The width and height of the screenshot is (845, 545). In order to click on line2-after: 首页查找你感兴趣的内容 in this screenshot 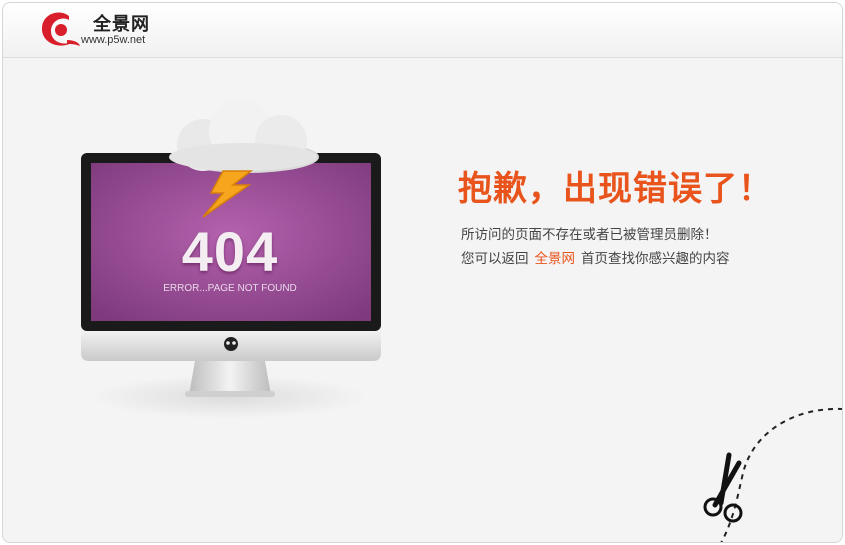, I will do `click(655, 259)`.